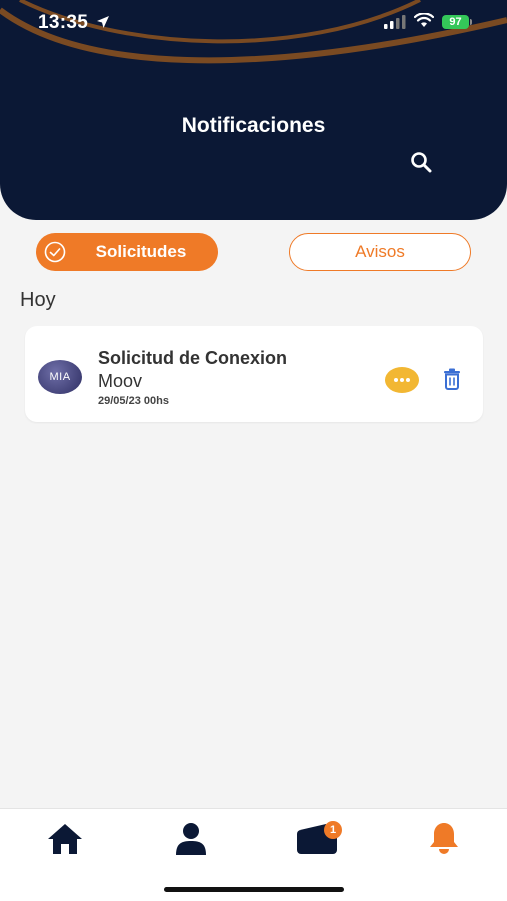  I want to click on bell-icon, so click(444, 838).